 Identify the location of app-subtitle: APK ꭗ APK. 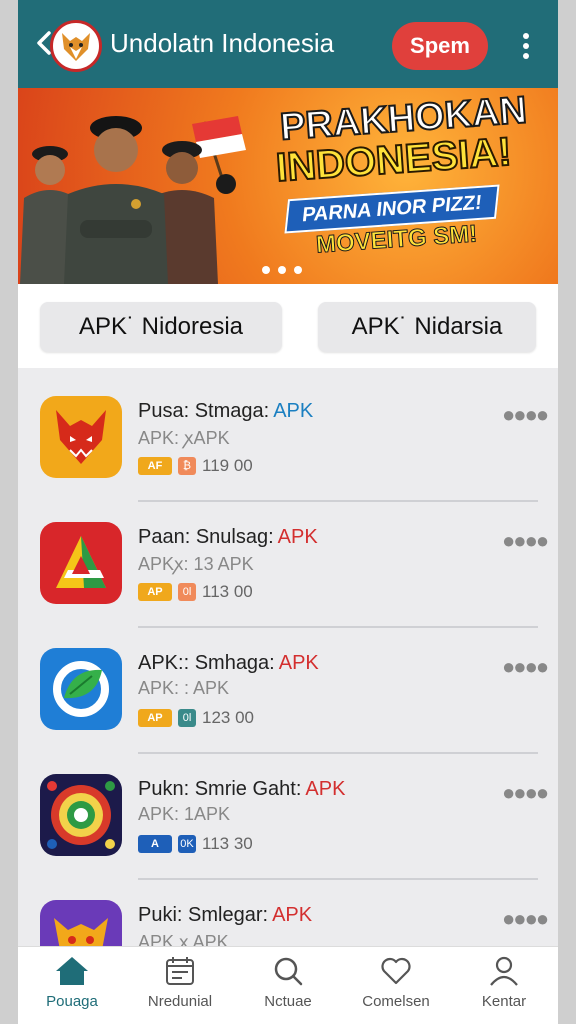
(183, 939).